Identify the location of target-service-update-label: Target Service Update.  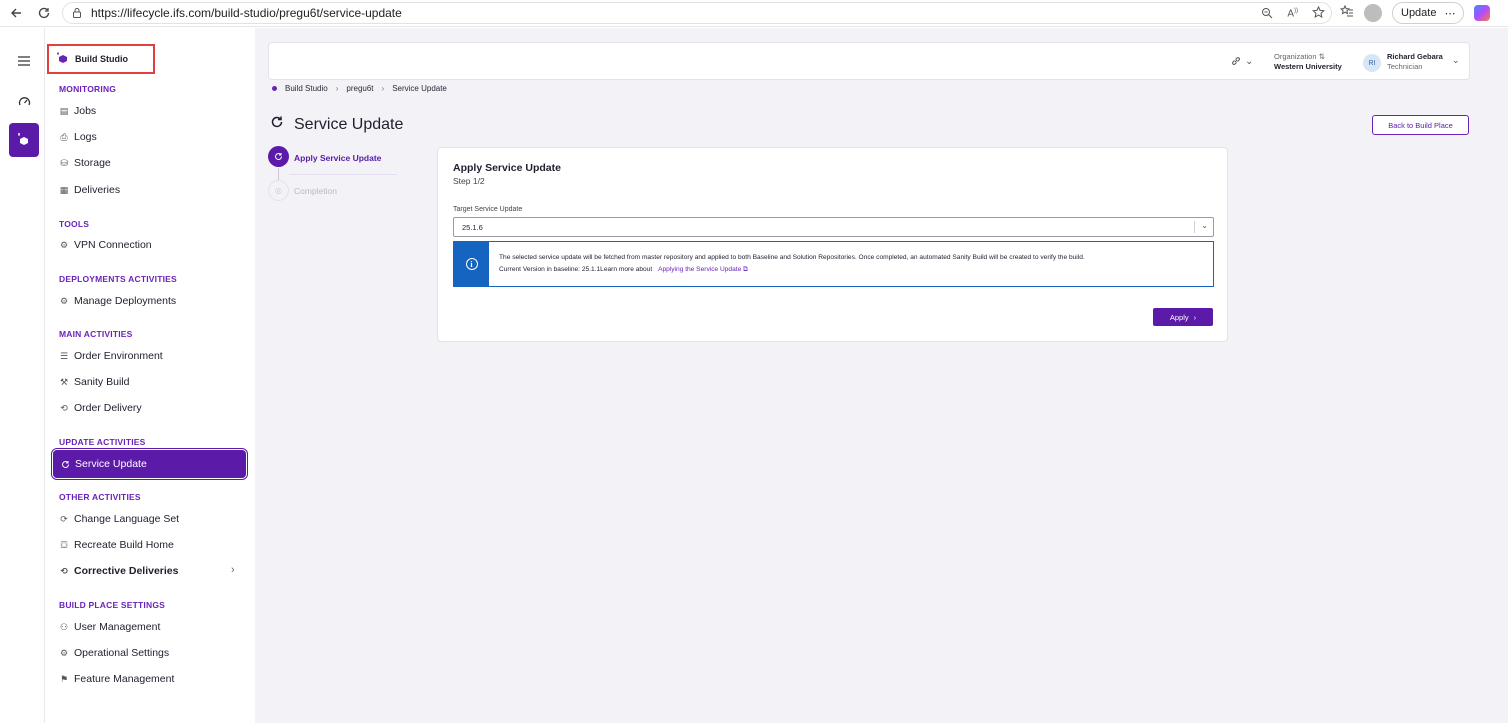
(488, 209).